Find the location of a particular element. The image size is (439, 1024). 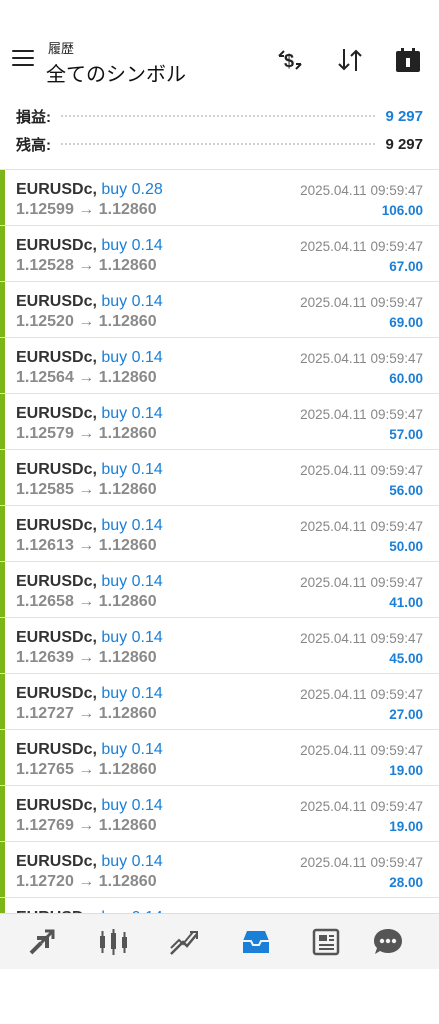

trade-profit: 41.00 is located at coordinates (406, 602).